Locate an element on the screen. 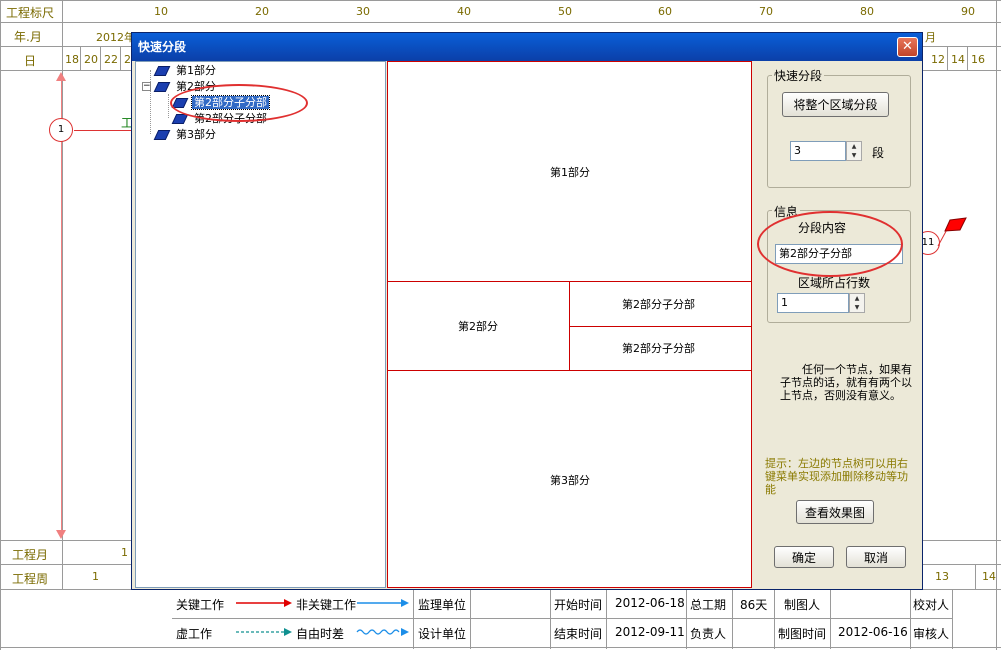 The height and width of the screenshot is (650, 1001). scale-tick: 90 is located at coordinates (968, 11).